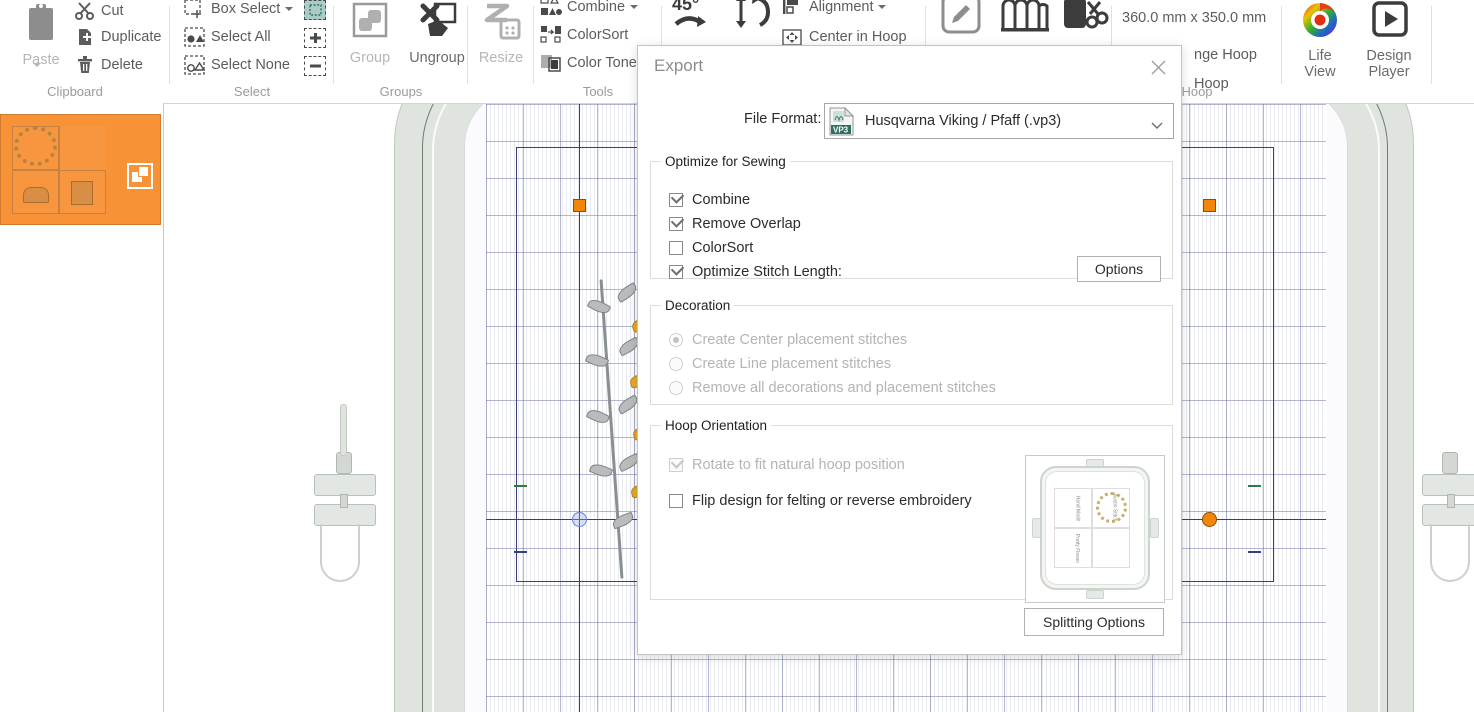  Describe the element at coordinates (36, 195) in the screenshot. I see `text-motif-a` at that location.